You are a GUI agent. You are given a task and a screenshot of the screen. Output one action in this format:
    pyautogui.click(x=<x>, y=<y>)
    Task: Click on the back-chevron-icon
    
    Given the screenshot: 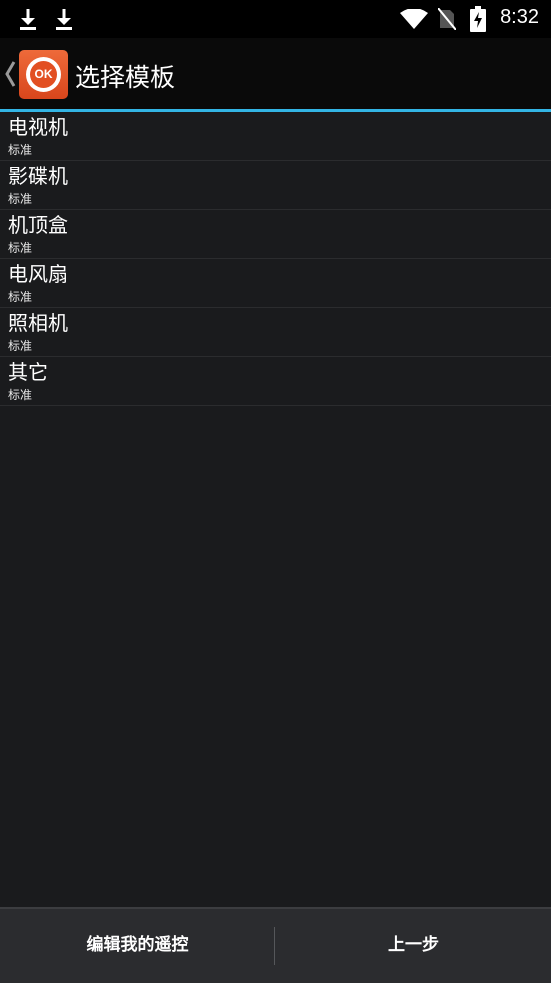 What is the action you would take?
    pyautogui.click(x=10, y=74)
    